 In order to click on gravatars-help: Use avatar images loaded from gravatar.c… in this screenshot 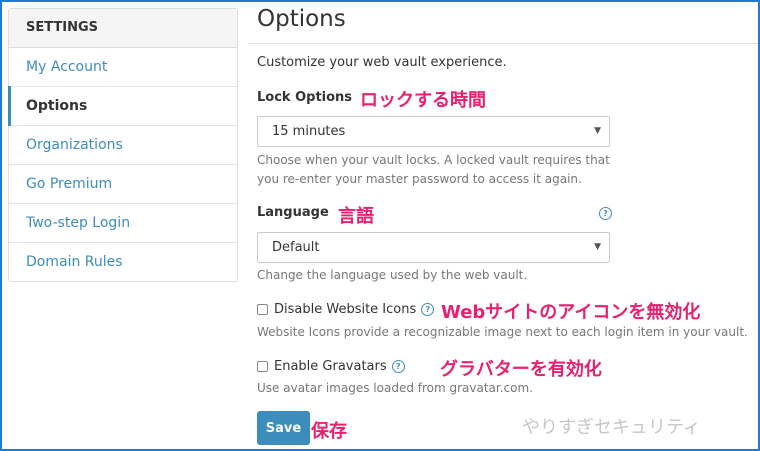, I will do `click(395, 388)`.